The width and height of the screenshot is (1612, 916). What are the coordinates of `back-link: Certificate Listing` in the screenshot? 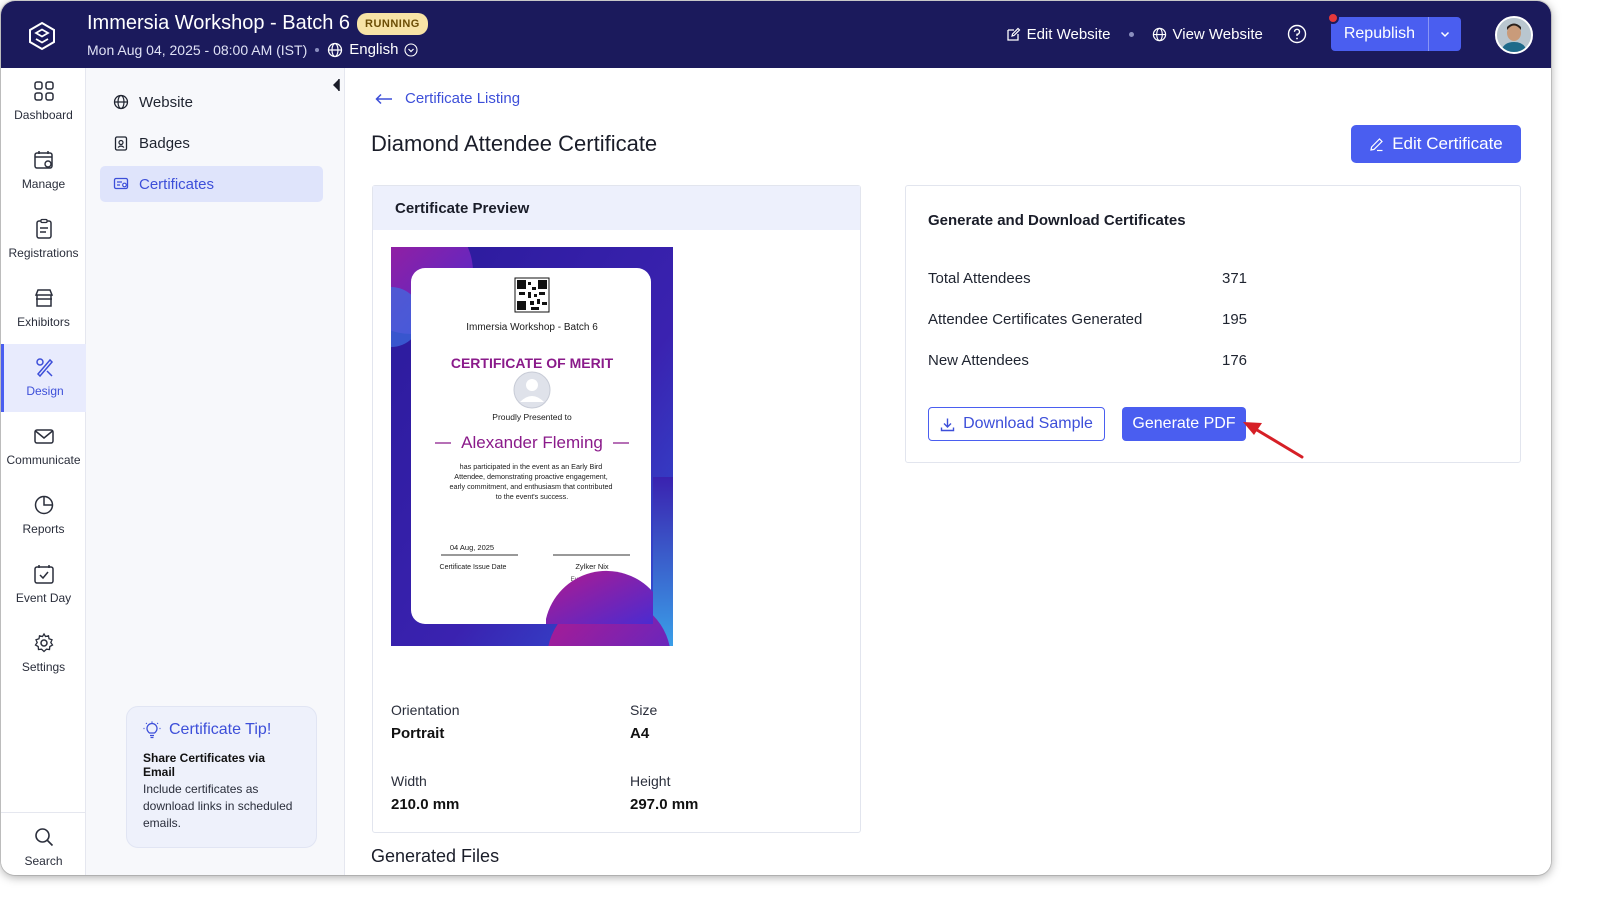 It's located at (447, 98).